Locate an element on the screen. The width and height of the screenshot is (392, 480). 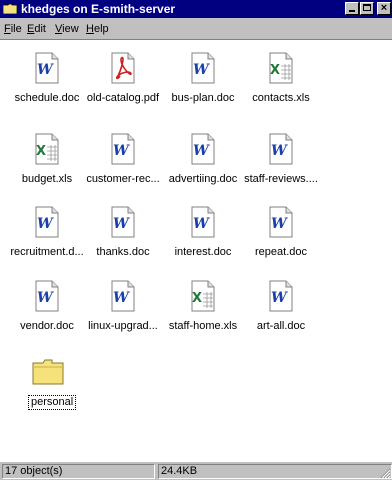
status-size: 24.4KB is located at coordinates (275, 471).